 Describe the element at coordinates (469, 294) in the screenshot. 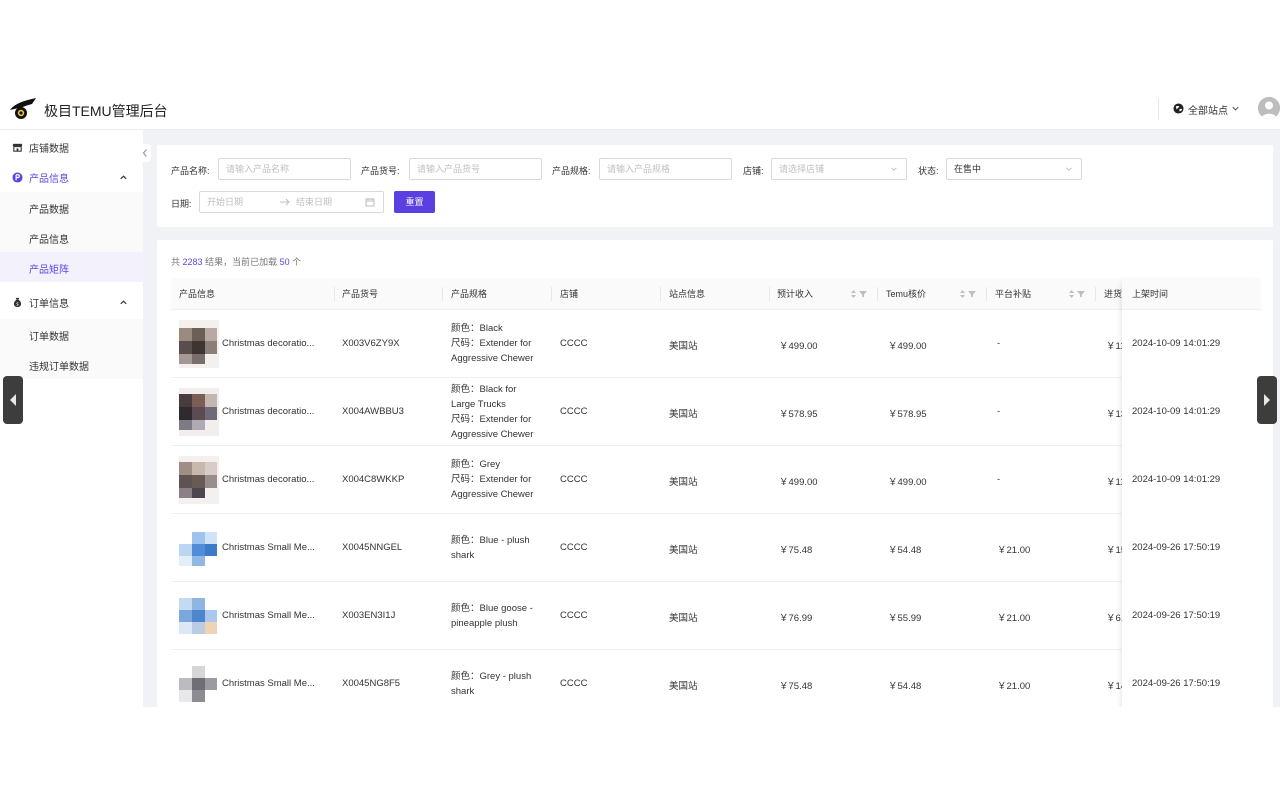

I see `col-header-spec: 产品规格` at that location.